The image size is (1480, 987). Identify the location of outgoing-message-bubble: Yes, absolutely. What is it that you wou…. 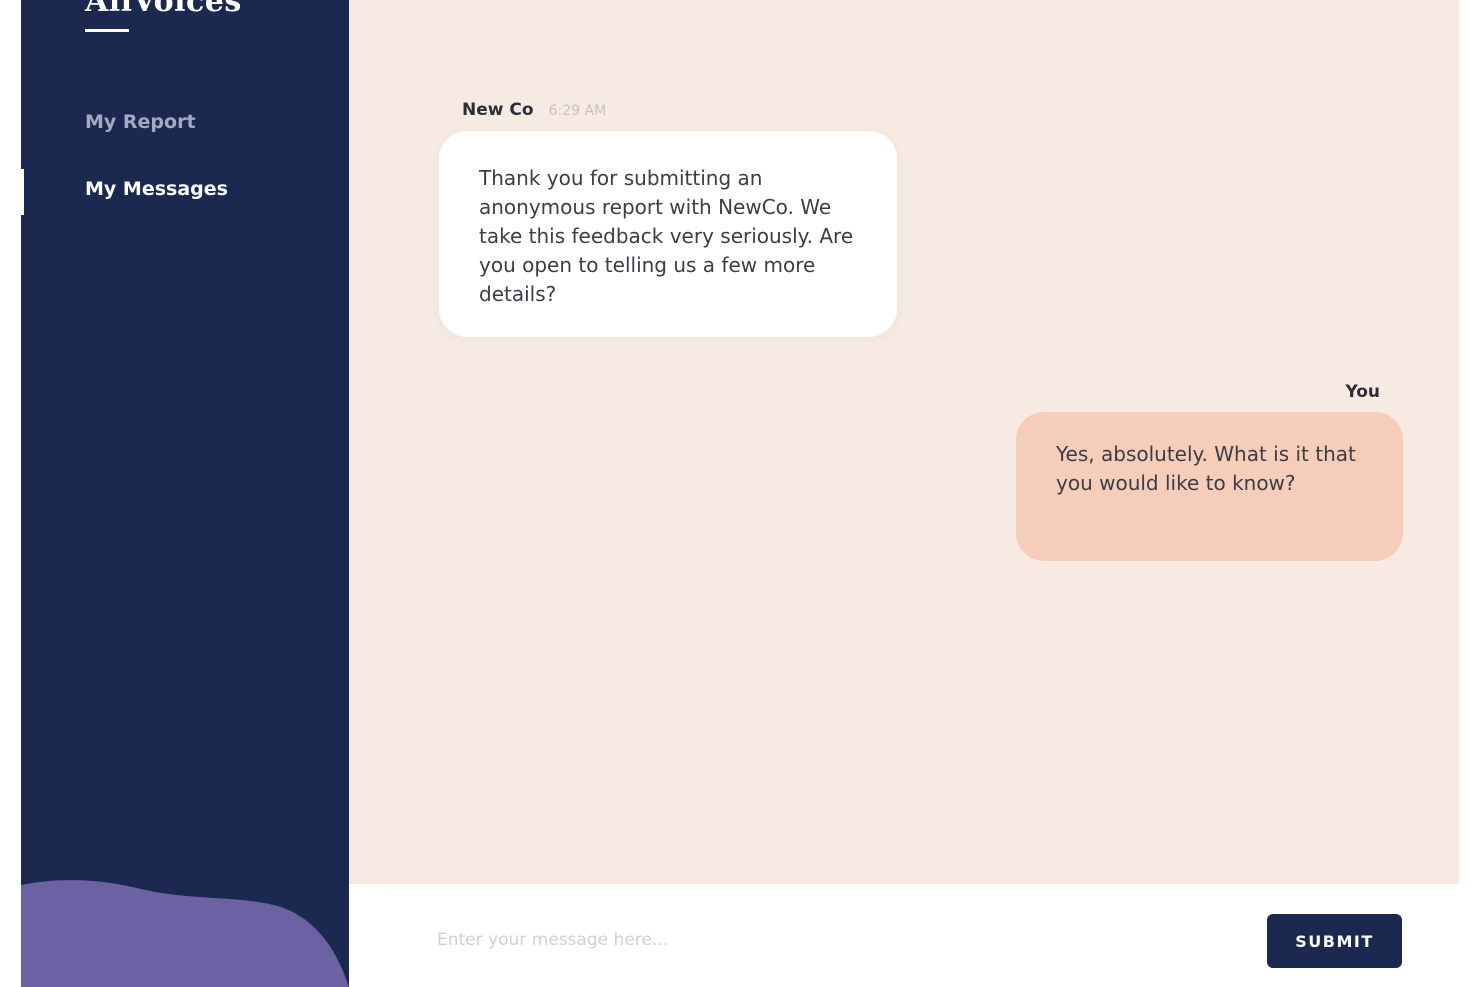
(1209, 486).